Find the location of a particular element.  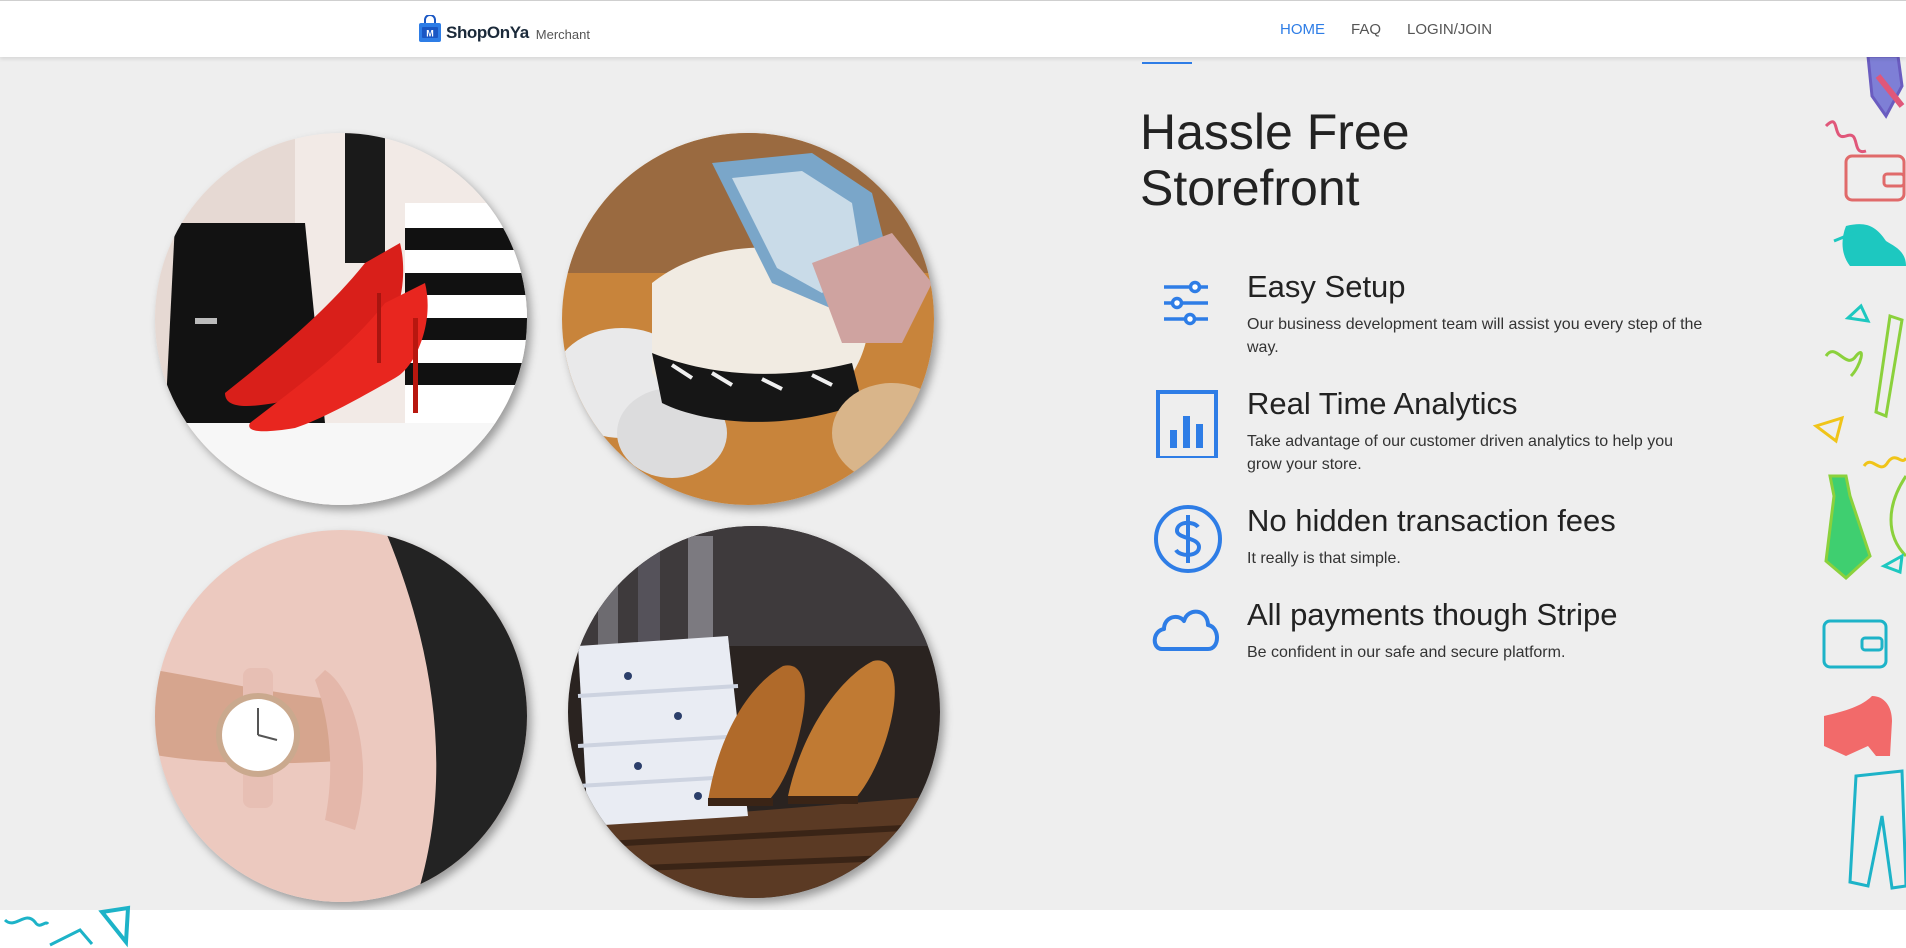

bar-chart-icon is located at coordinates (1187, 424).